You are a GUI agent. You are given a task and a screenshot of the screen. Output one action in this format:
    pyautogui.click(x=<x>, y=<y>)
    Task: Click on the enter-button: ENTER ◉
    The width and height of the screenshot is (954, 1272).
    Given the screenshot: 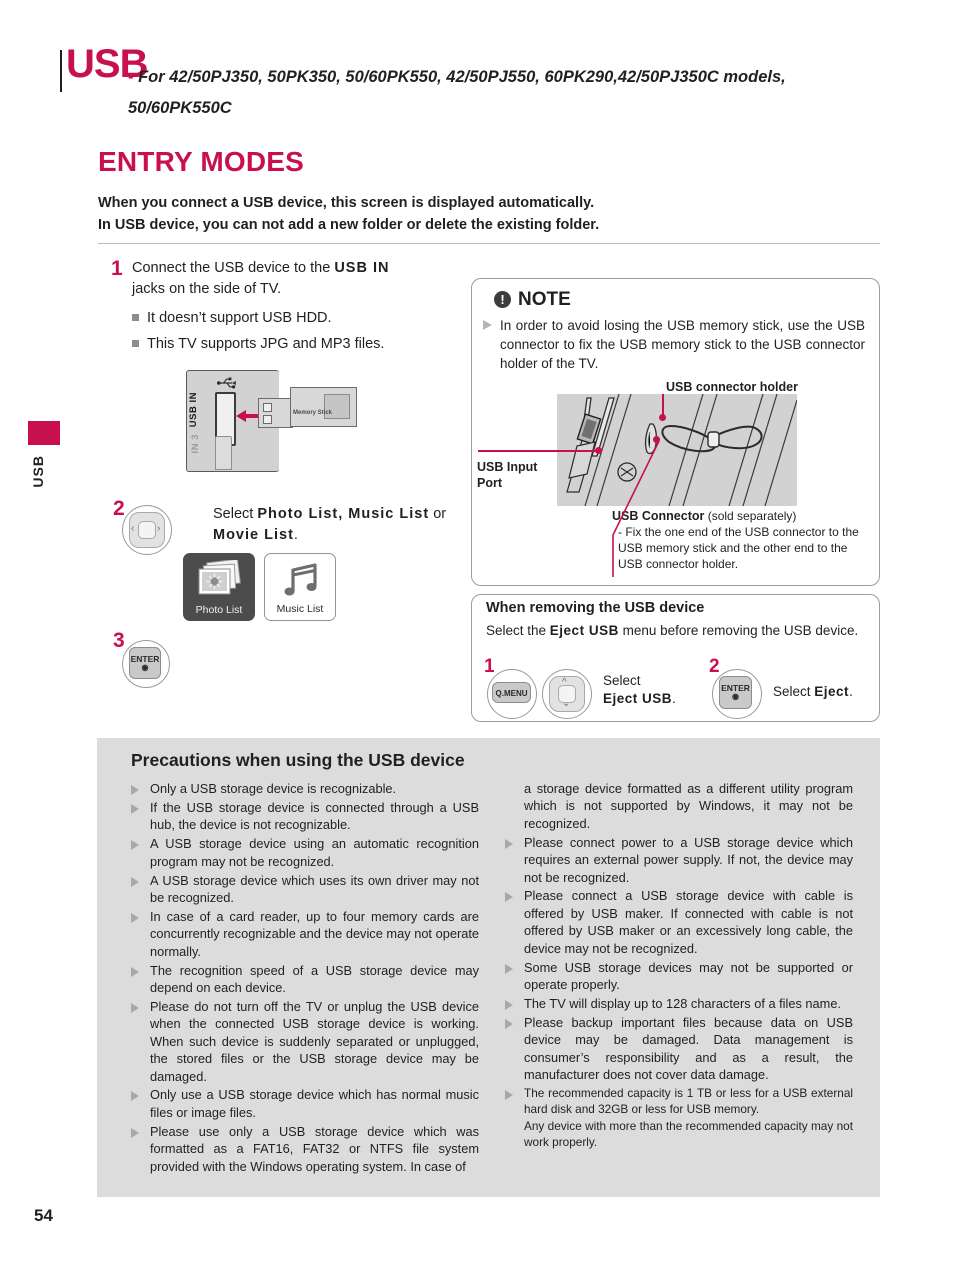 What is the action you would take?
    pyautogui.click(x=145, y=663)
    